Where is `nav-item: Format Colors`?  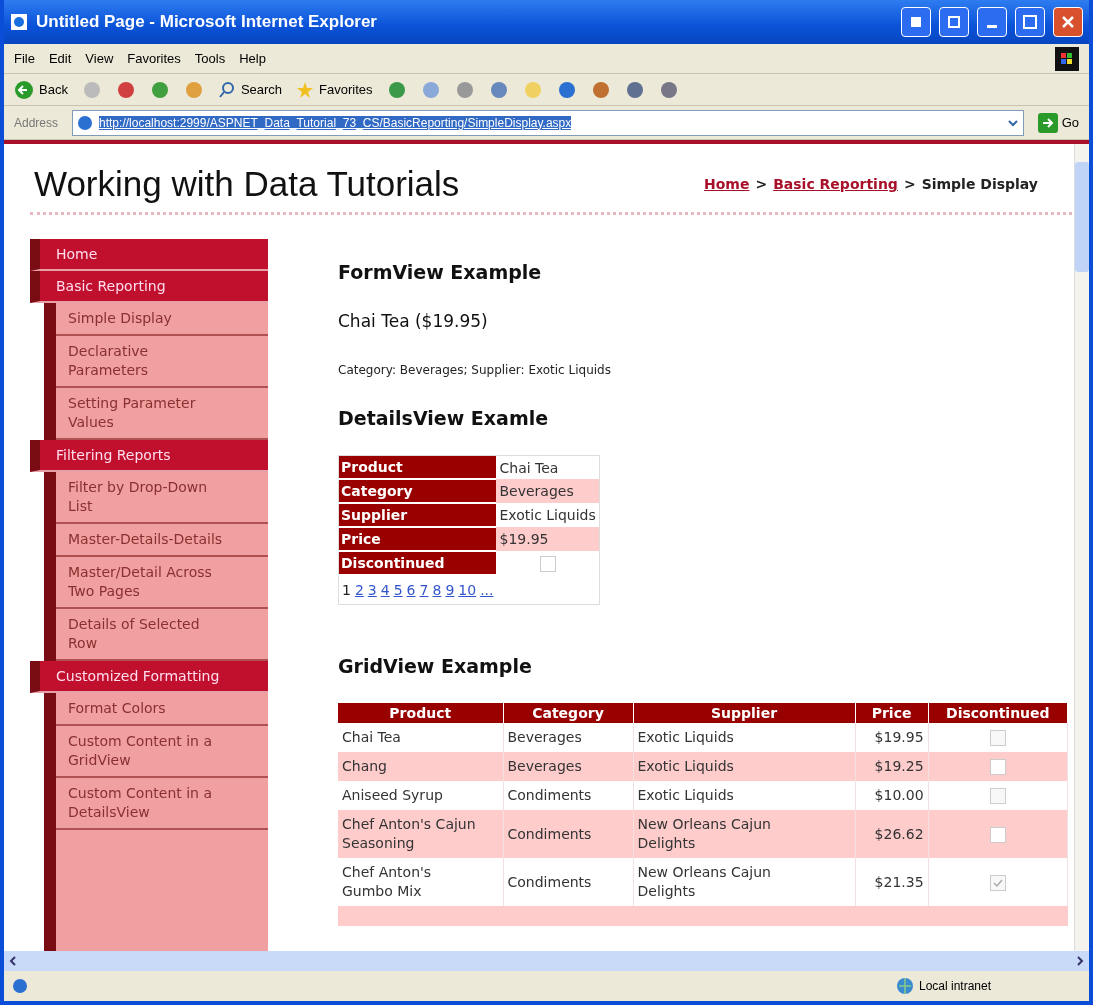
nav-item: Format Colors is located at coordinates (162, 709).